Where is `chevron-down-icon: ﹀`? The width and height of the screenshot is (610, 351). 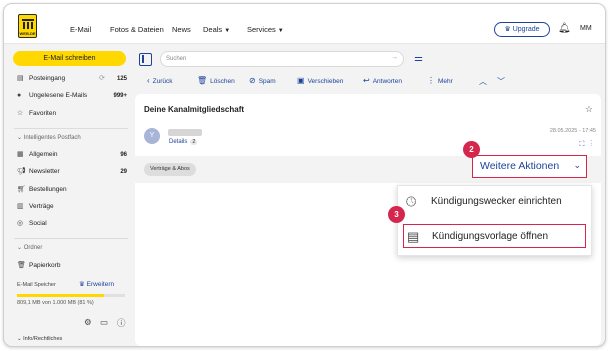 chevron-down-icon: ﹀ is located at coordinates (501, 81).